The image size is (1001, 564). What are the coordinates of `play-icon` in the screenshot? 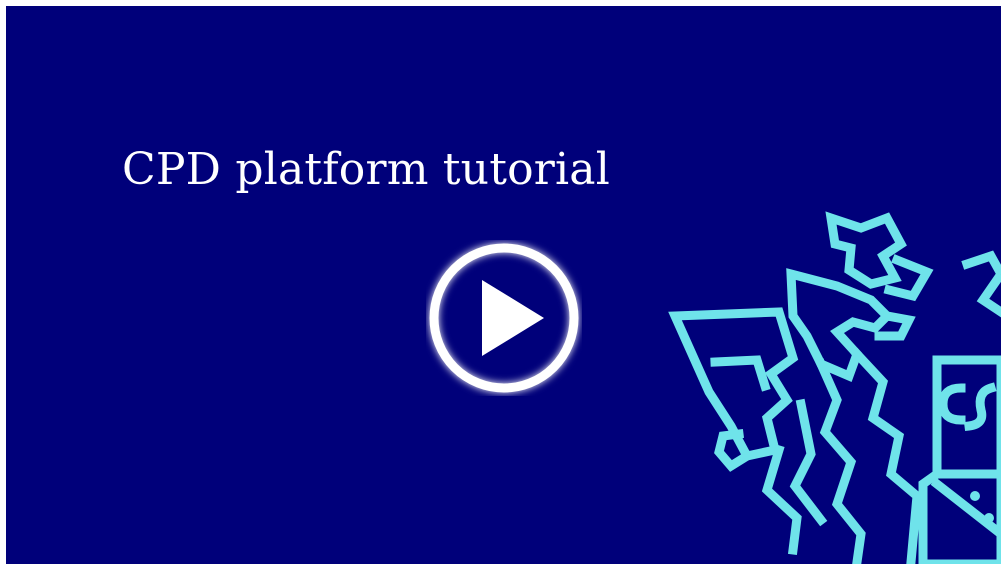 It's located at (504, 318).